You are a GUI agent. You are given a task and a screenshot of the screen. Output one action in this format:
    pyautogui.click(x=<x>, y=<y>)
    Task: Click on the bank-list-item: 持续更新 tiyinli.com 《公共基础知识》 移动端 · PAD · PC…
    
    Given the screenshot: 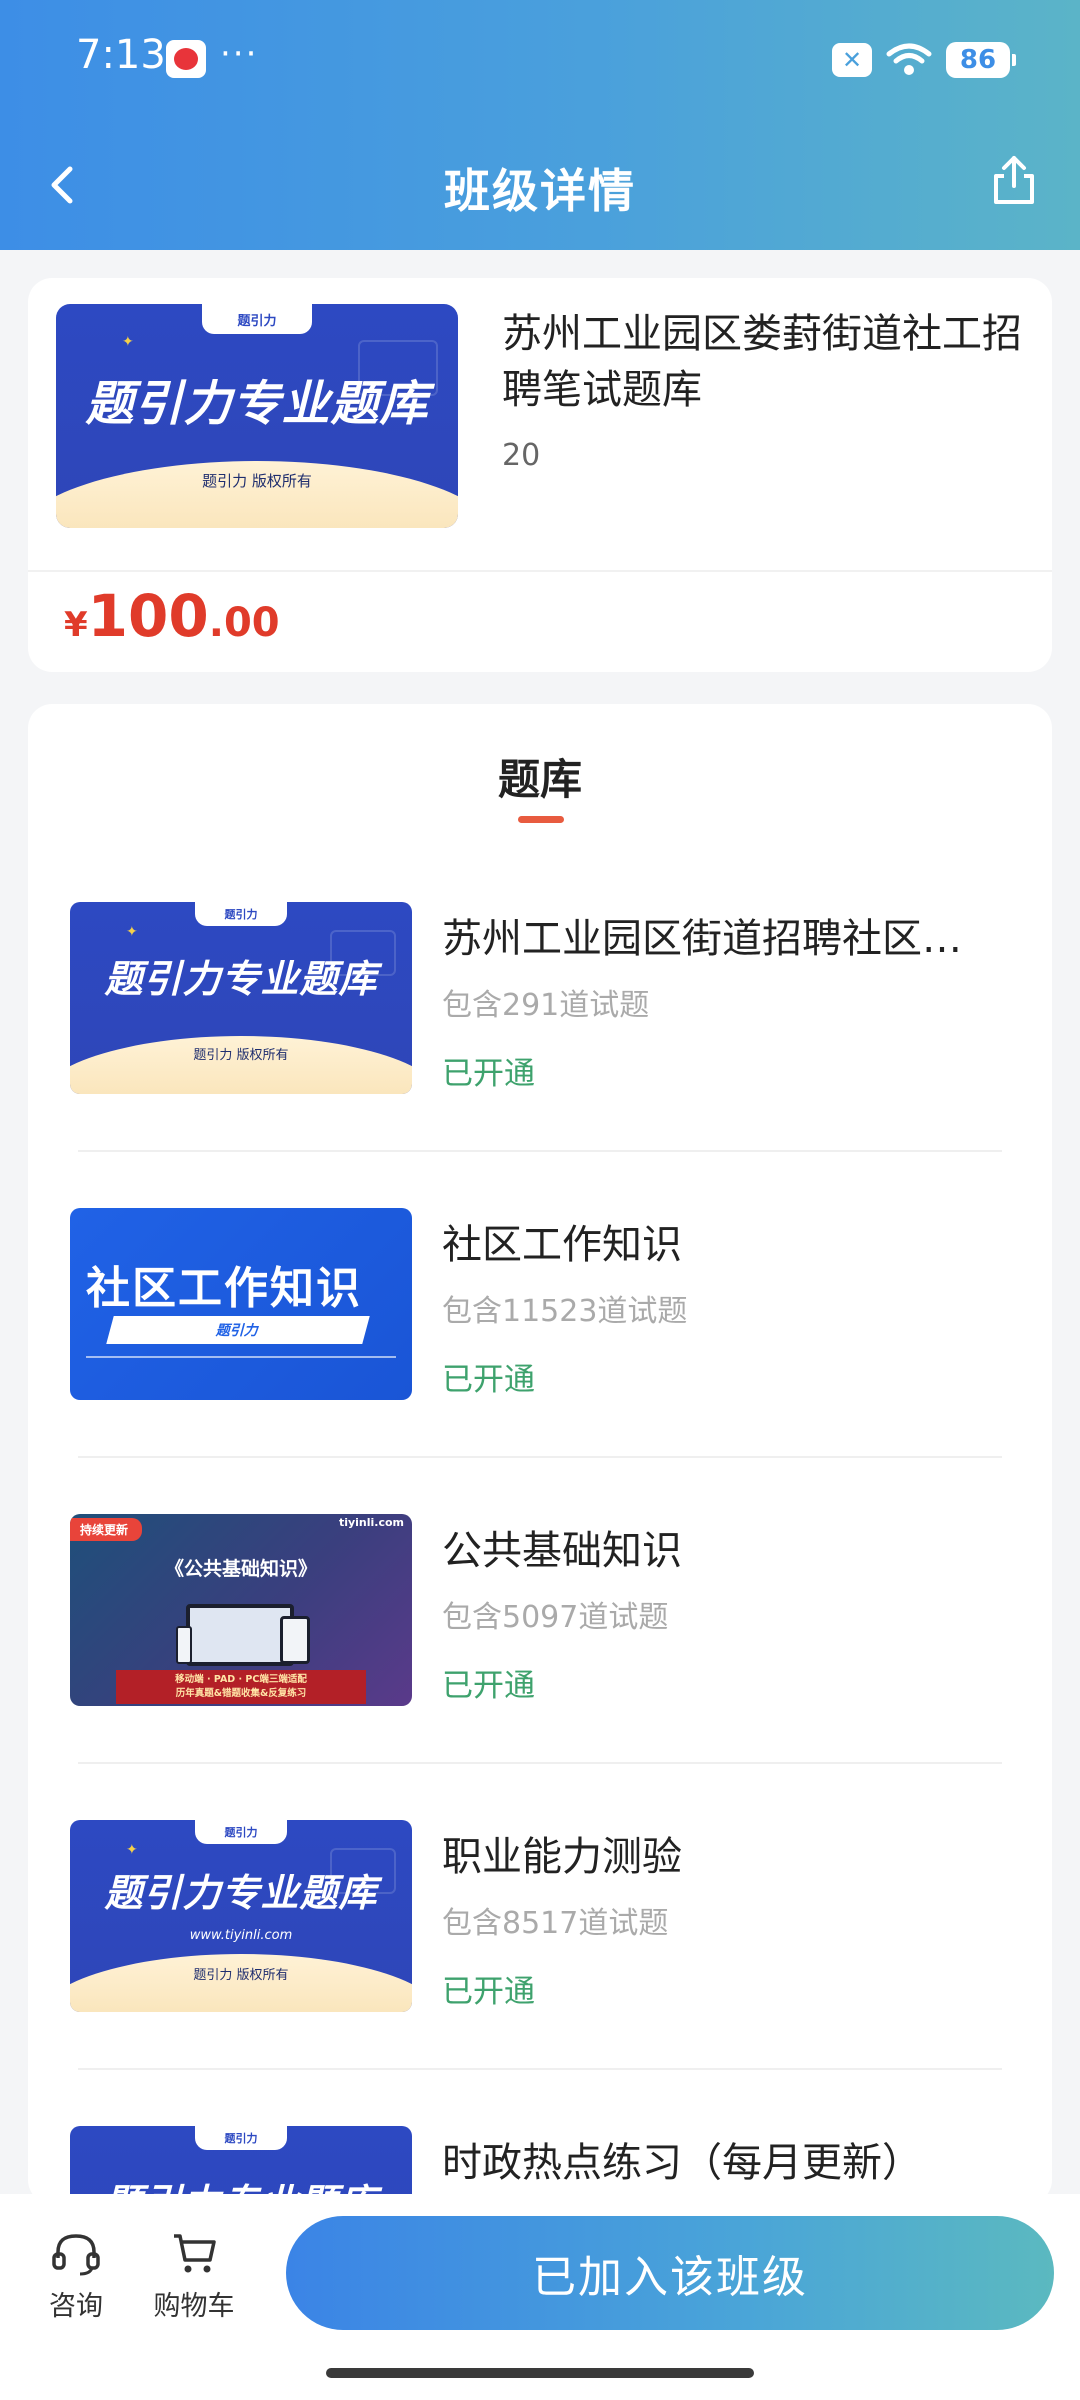 What is the action you would take?
    pyautogui.click(x=540, y=1667)
    